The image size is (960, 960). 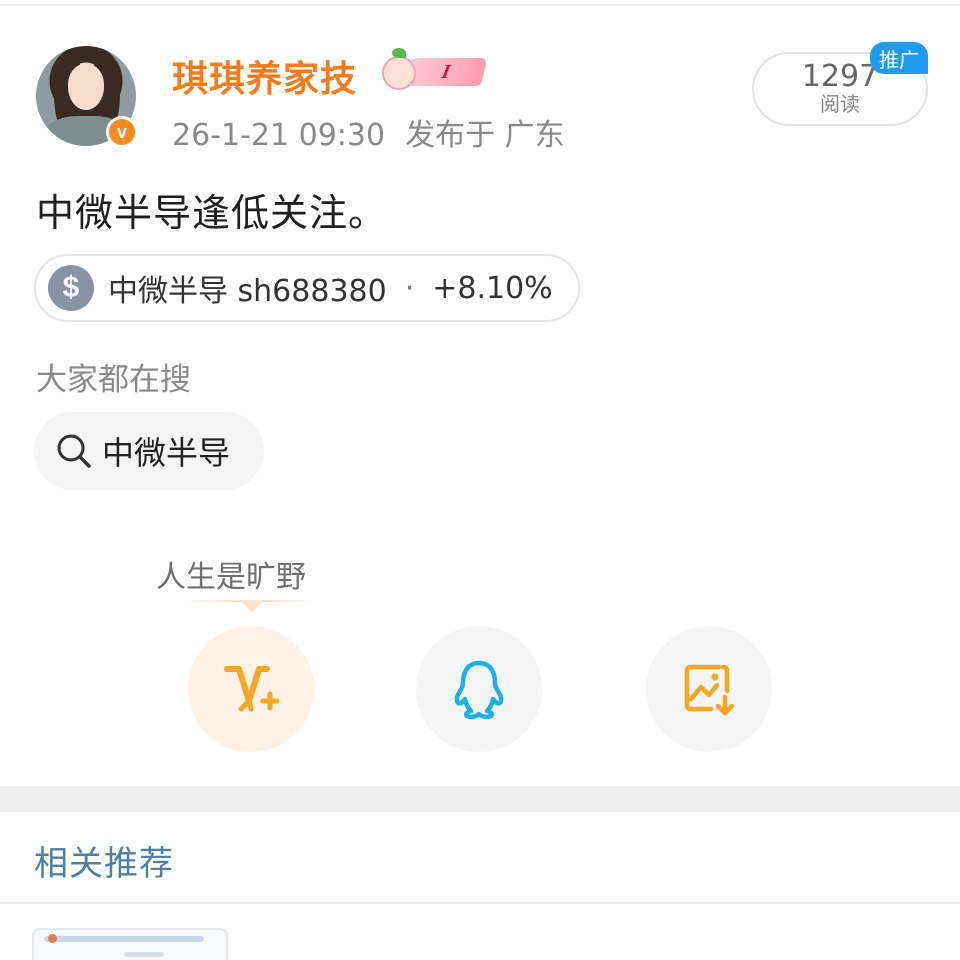 I want to click on stock-change: +8.10%, so click(x=492, y=288).